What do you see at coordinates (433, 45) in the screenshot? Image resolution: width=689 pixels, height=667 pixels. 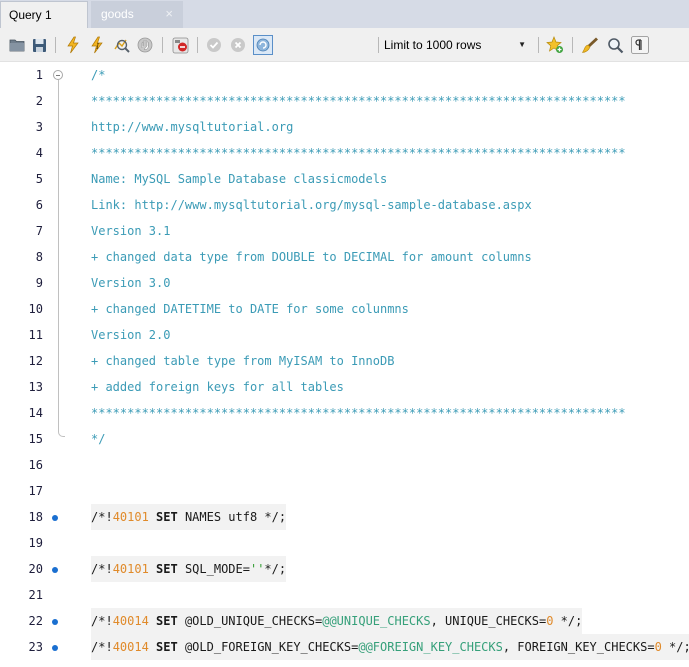 I see `limit-rows-value: Limit to 1000 rows` at bounding box center [433, 45].